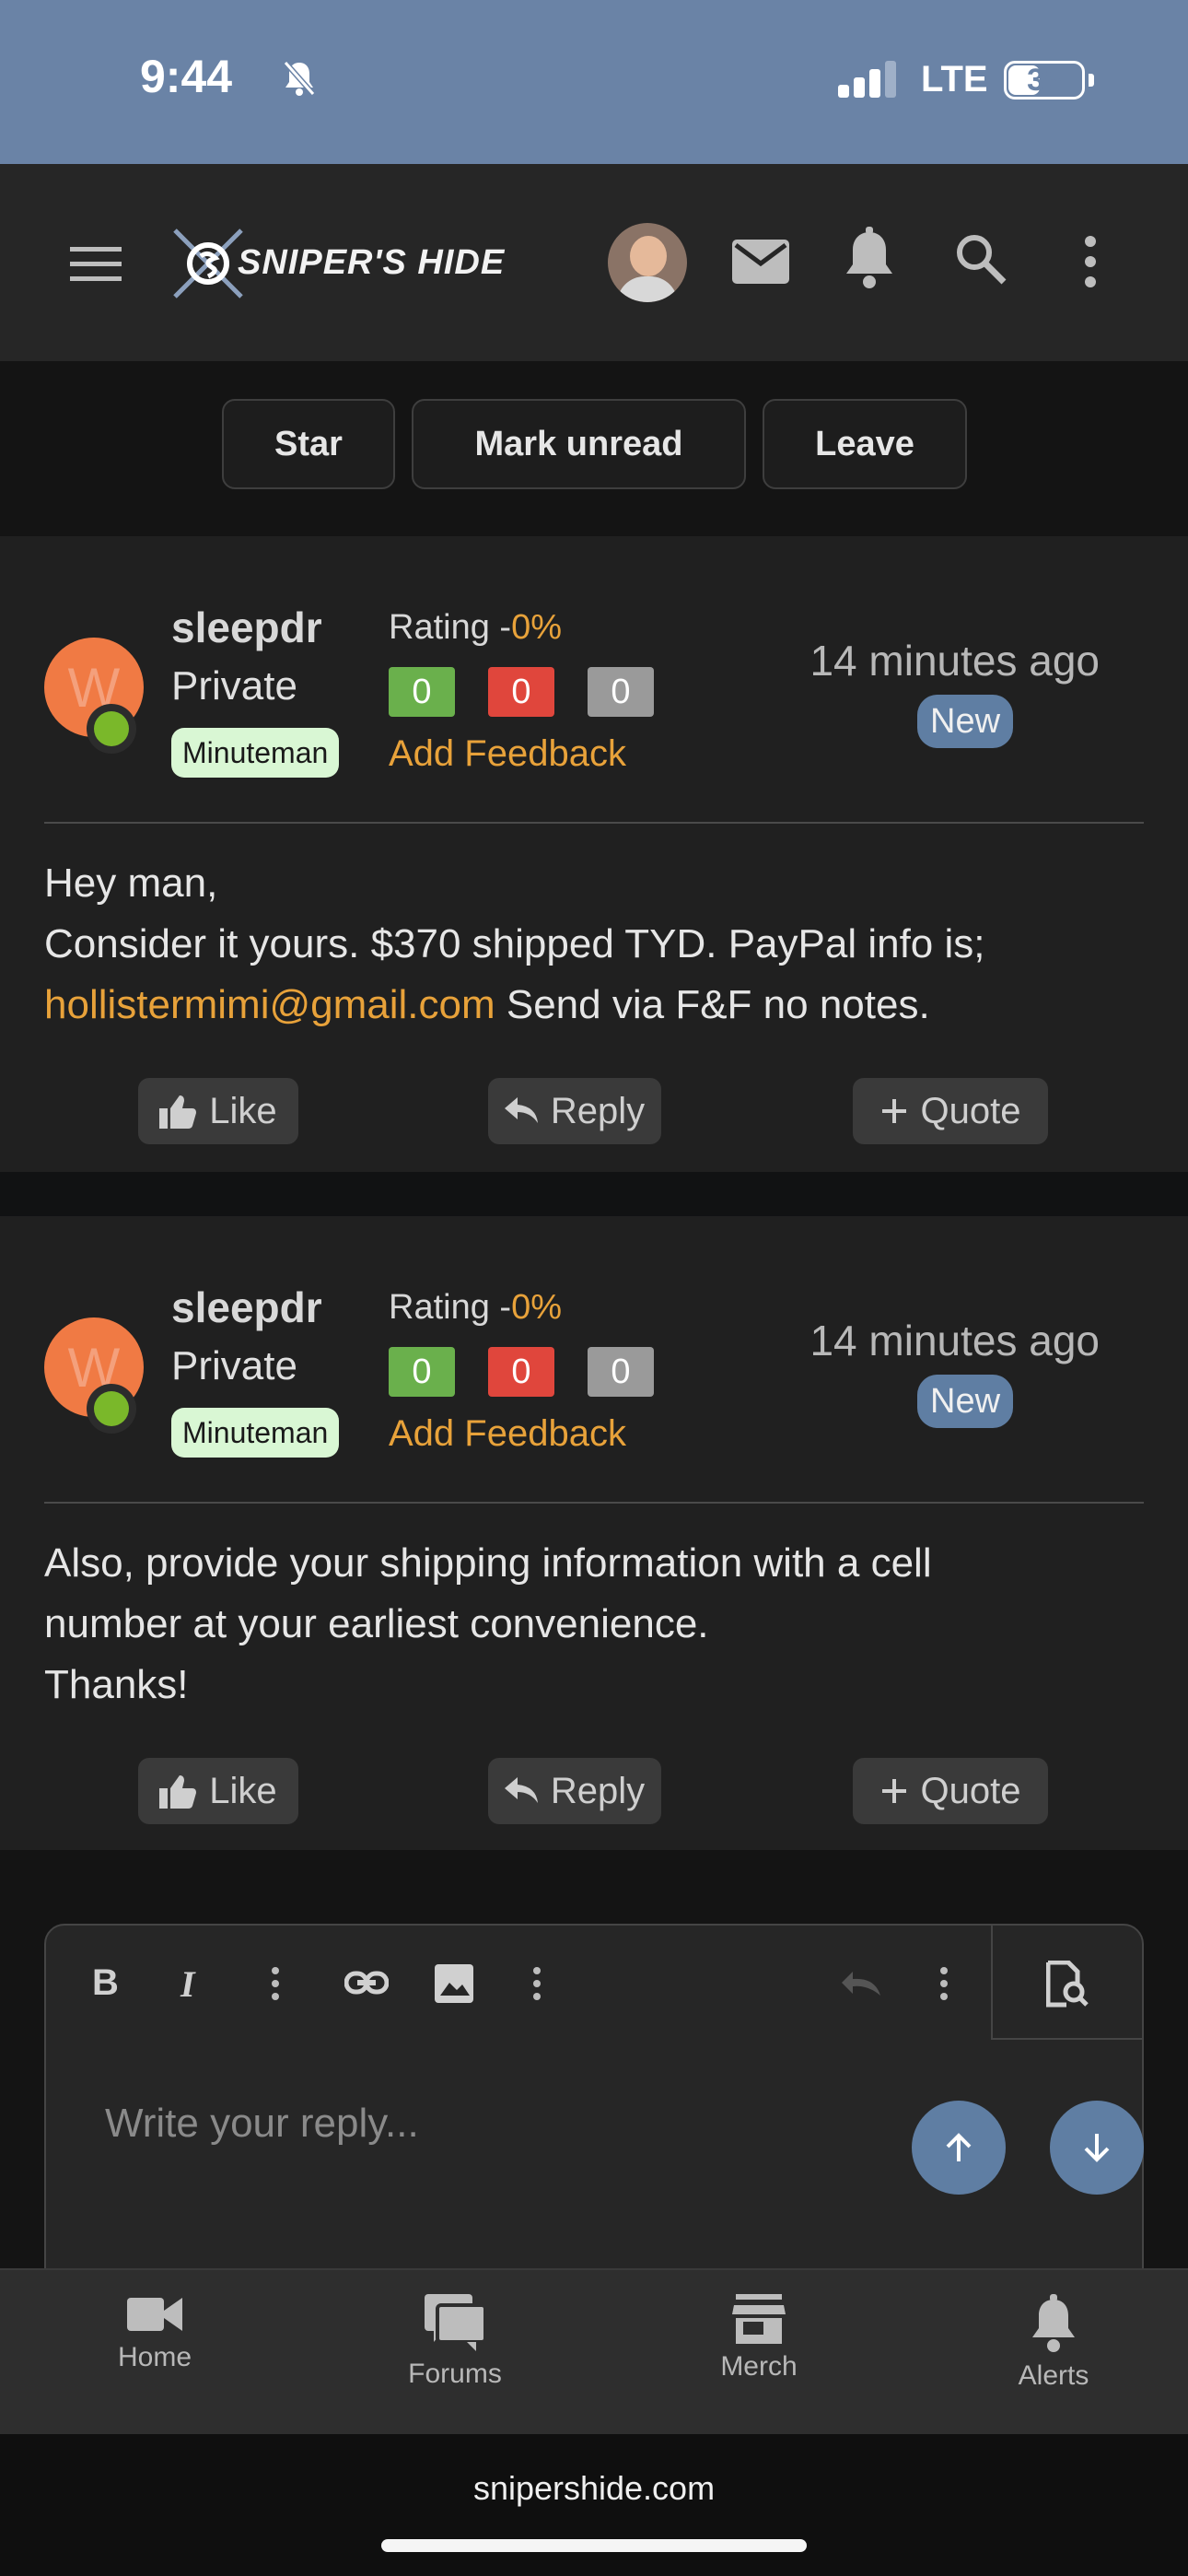 This screenshot has height=2576, width=1188. What do you see at coordinates (594, 2545) in the screenshot?
I see `home-indicator` at bounding box center [594, 2545].